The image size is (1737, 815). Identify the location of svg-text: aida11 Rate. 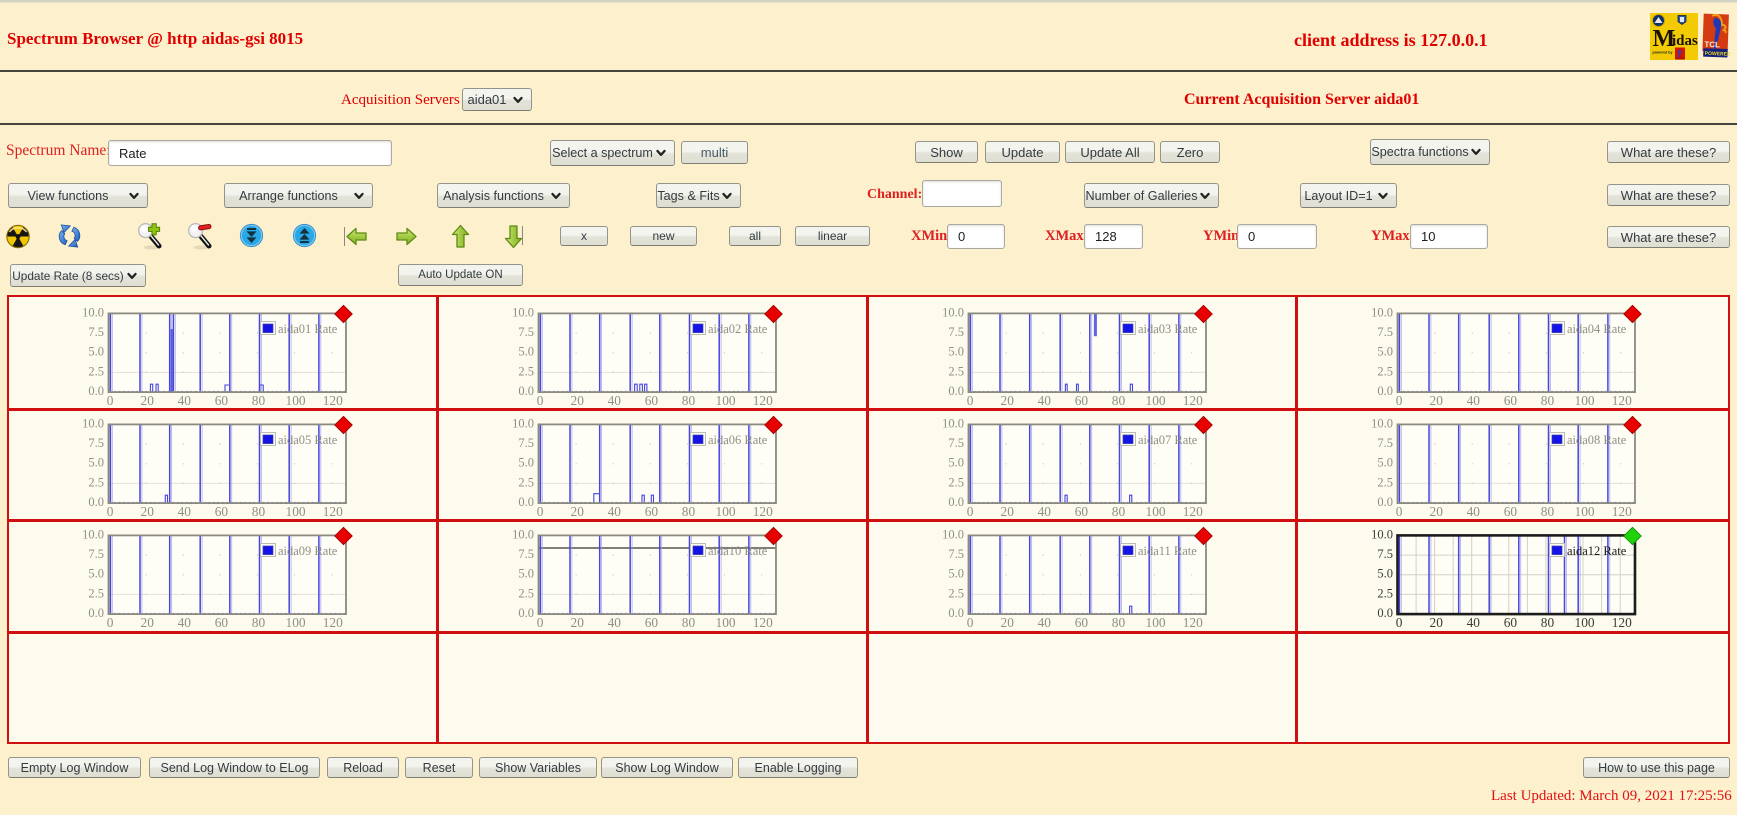
(1166, 551).